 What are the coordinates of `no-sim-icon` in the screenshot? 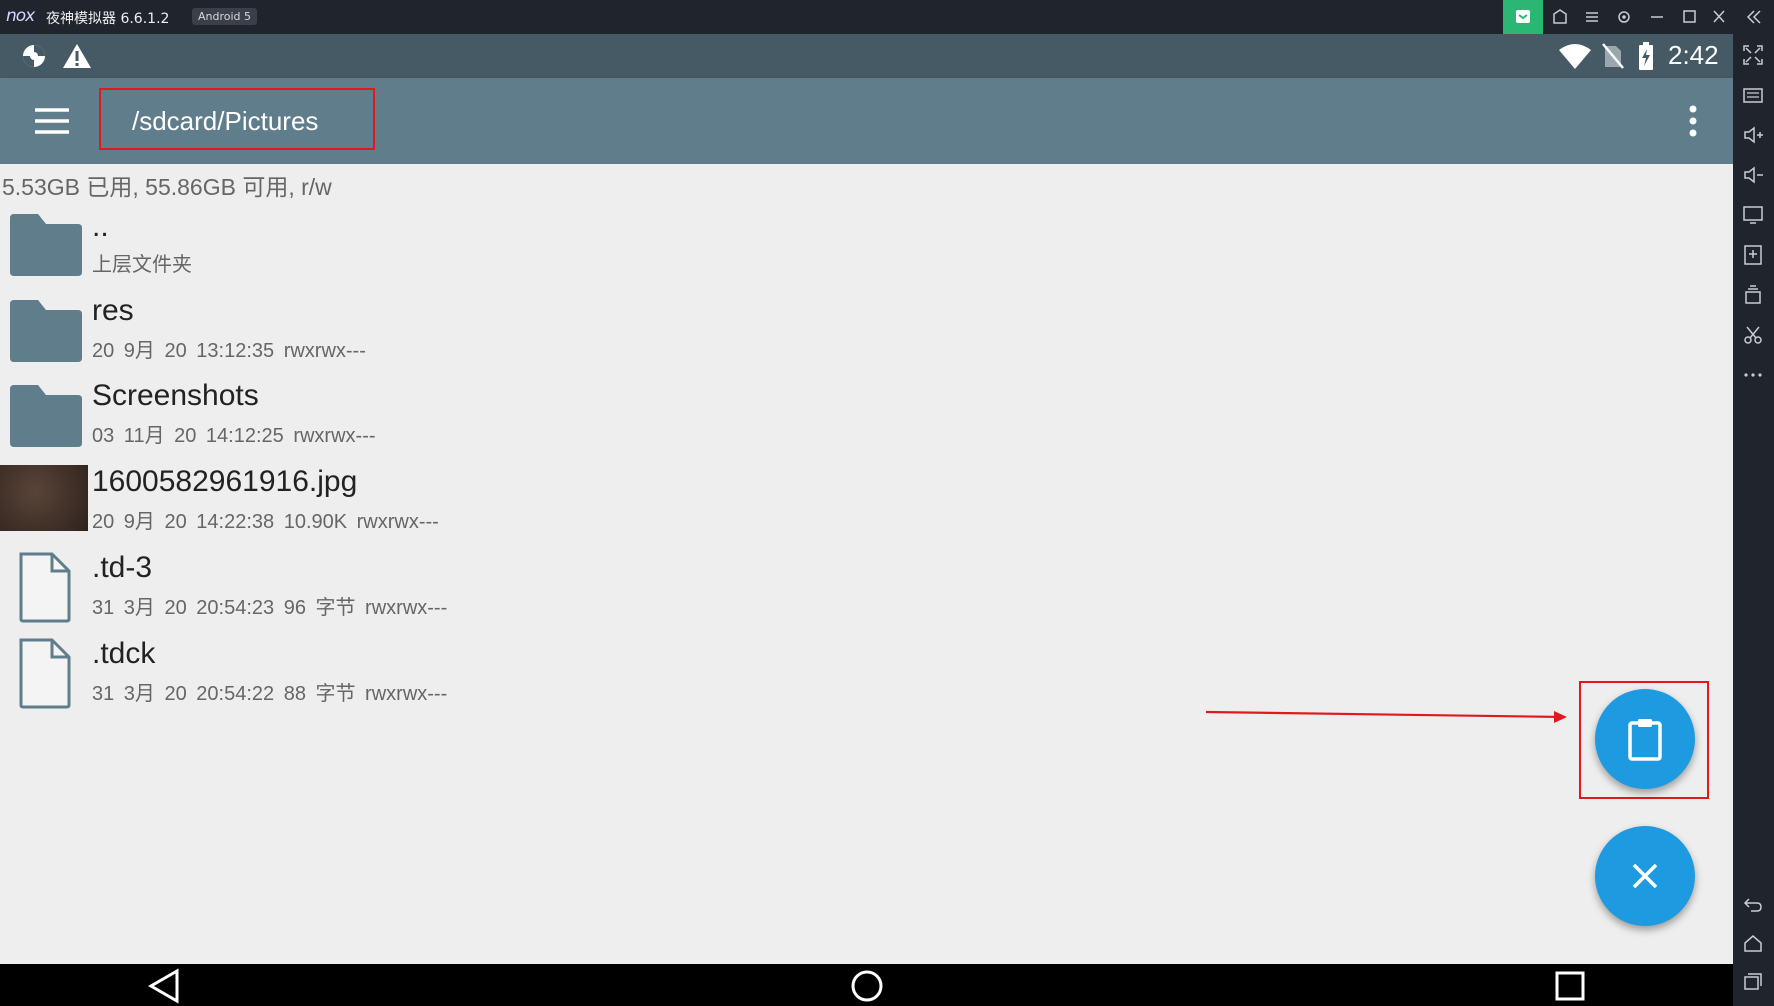 It's located at (1613, 56).